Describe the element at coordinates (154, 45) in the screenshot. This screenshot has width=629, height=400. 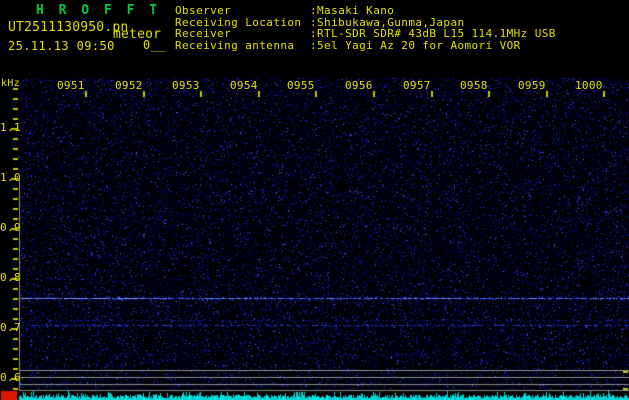
I see `echo-counter: 0__` at that location.